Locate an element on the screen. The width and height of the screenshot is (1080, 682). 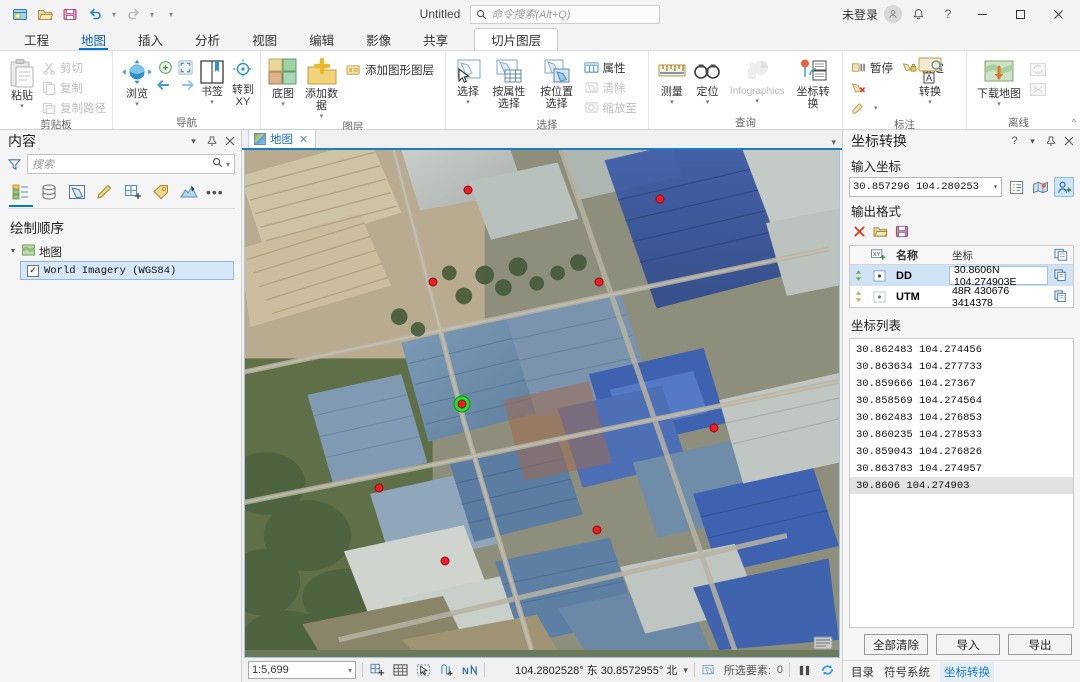
grid-icon is located at coordinates (400, 670).